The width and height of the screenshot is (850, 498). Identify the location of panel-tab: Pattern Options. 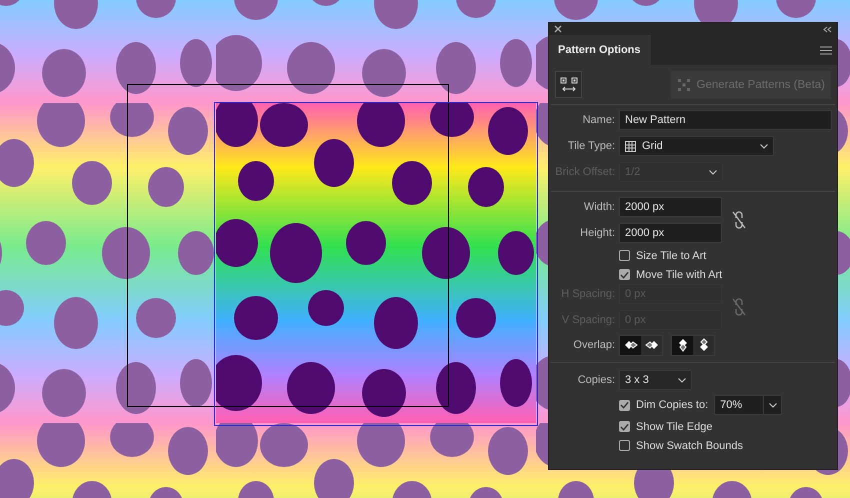
(600, 50).